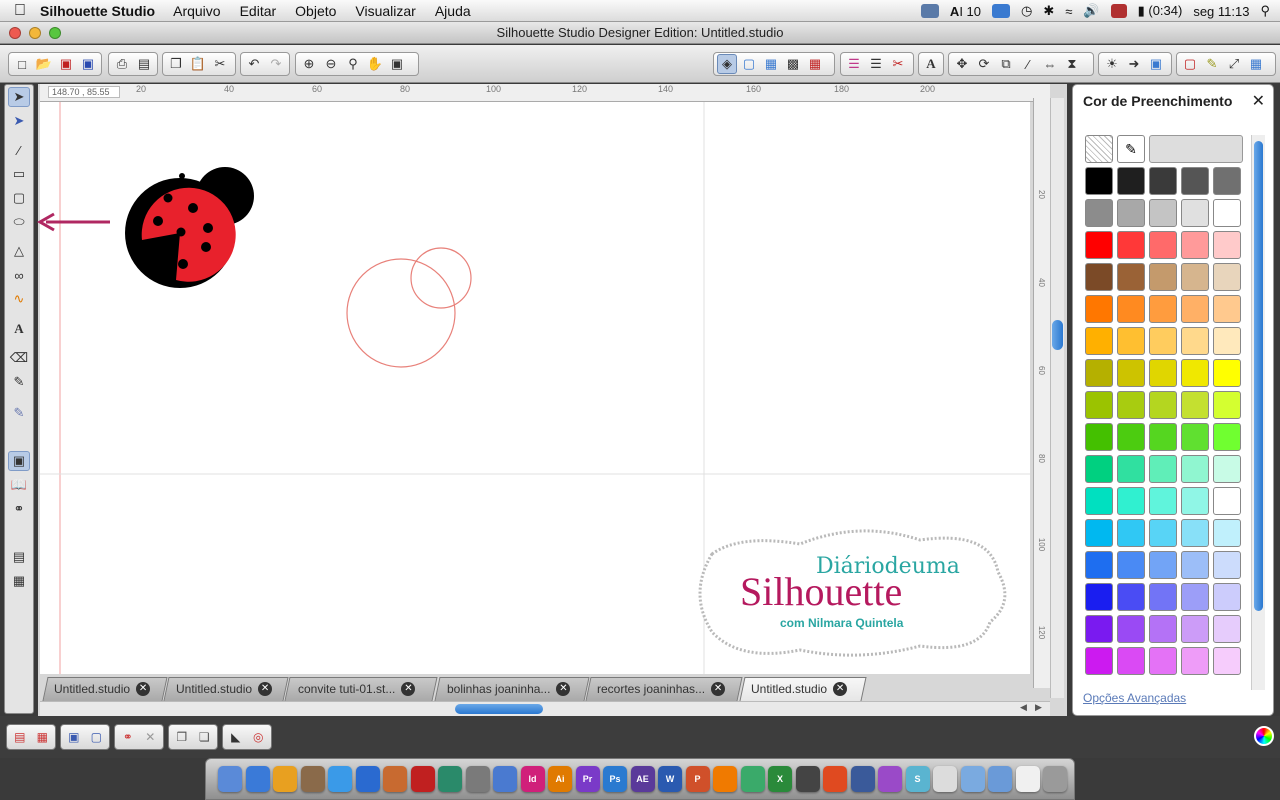 The image size is (1280, 800). Describe the element at coordinates (876, 64) in the screenshot. I see `align-icon: ☰` at that location.